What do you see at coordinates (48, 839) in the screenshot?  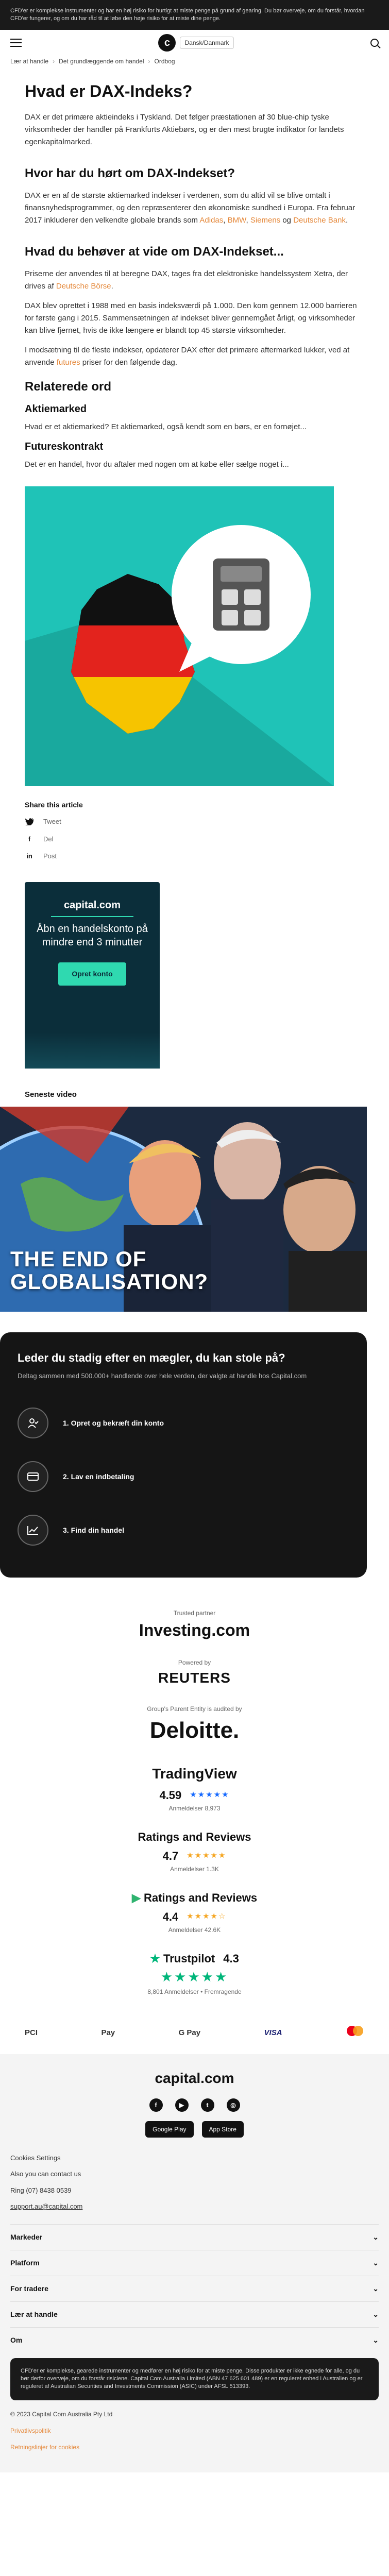 I see `share-label: Del` at bounding box center [48, 839].